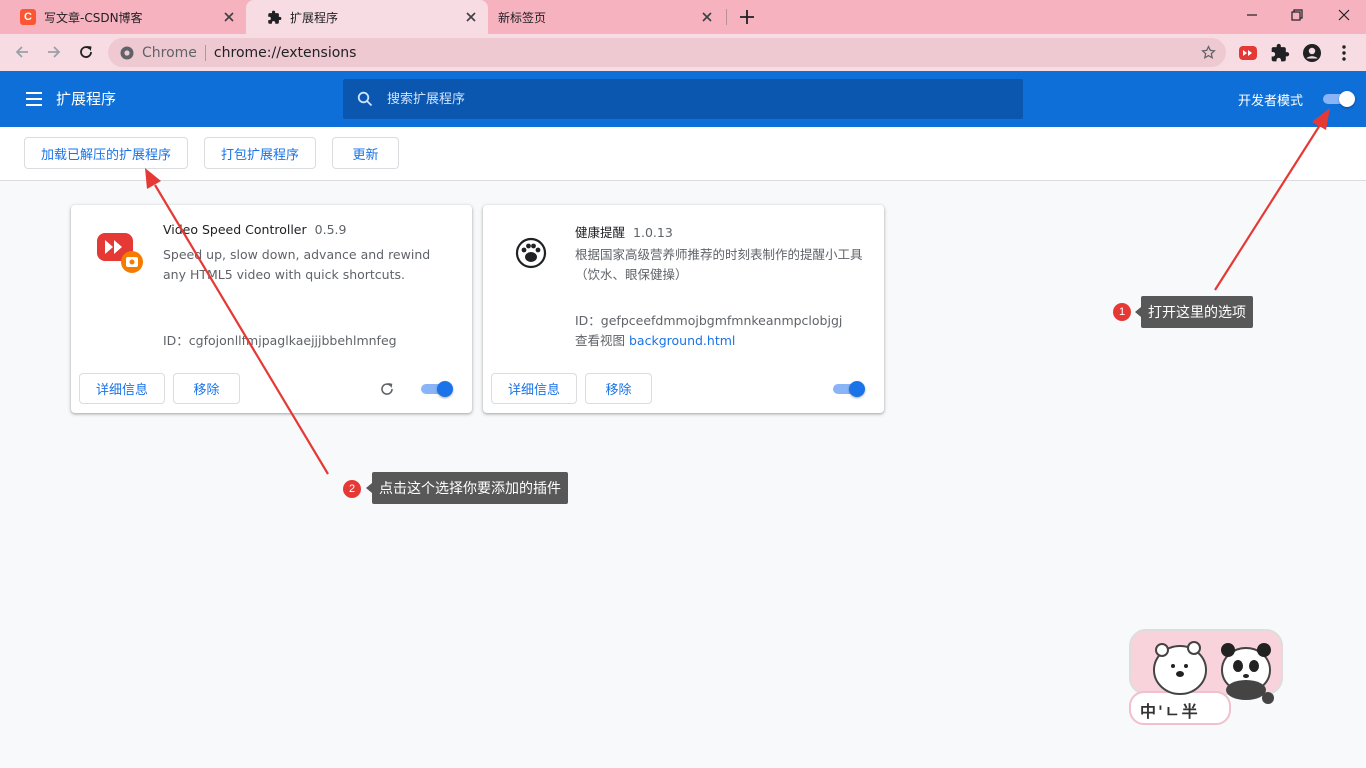 This screenshot has width=1366, height=768. Describe the element at coordinates (1248, 53) in the screenshot. I see `video-speed-extension-icon` at that location.